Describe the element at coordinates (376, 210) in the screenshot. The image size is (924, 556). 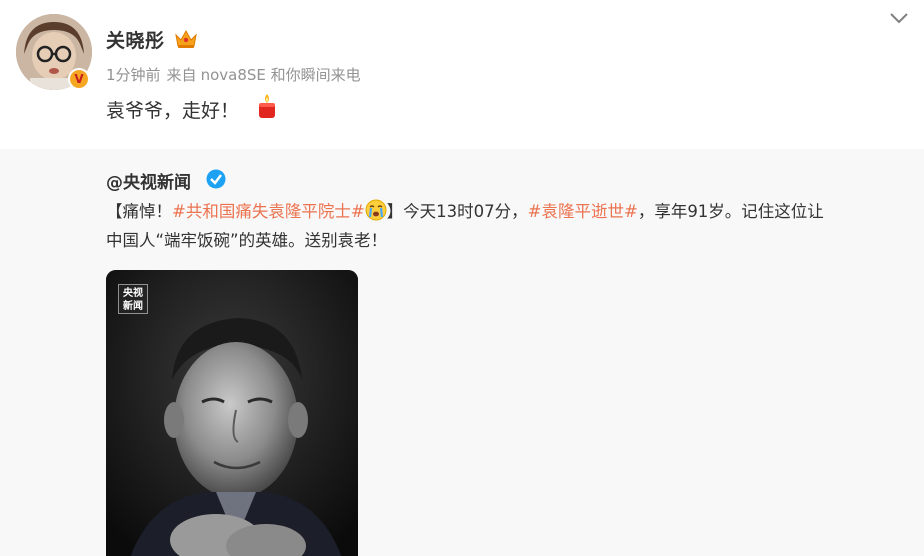
I see `crying-emoji-icon` at that location.